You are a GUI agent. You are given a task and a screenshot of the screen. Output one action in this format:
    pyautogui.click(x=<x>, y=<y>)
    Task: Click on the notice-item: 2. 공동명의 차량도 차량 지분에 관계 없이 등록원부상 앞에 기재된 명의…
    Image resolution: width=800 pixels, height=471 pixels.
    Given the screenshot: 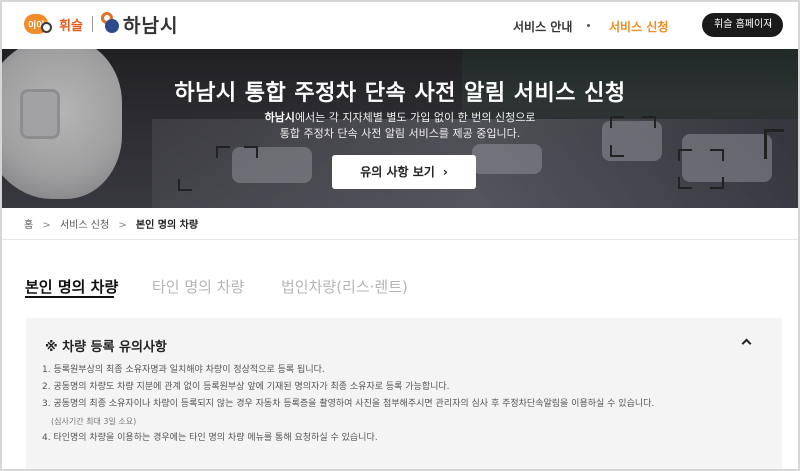 What is the action you would take?
    pyautogui.click(x=246, y=387)
    